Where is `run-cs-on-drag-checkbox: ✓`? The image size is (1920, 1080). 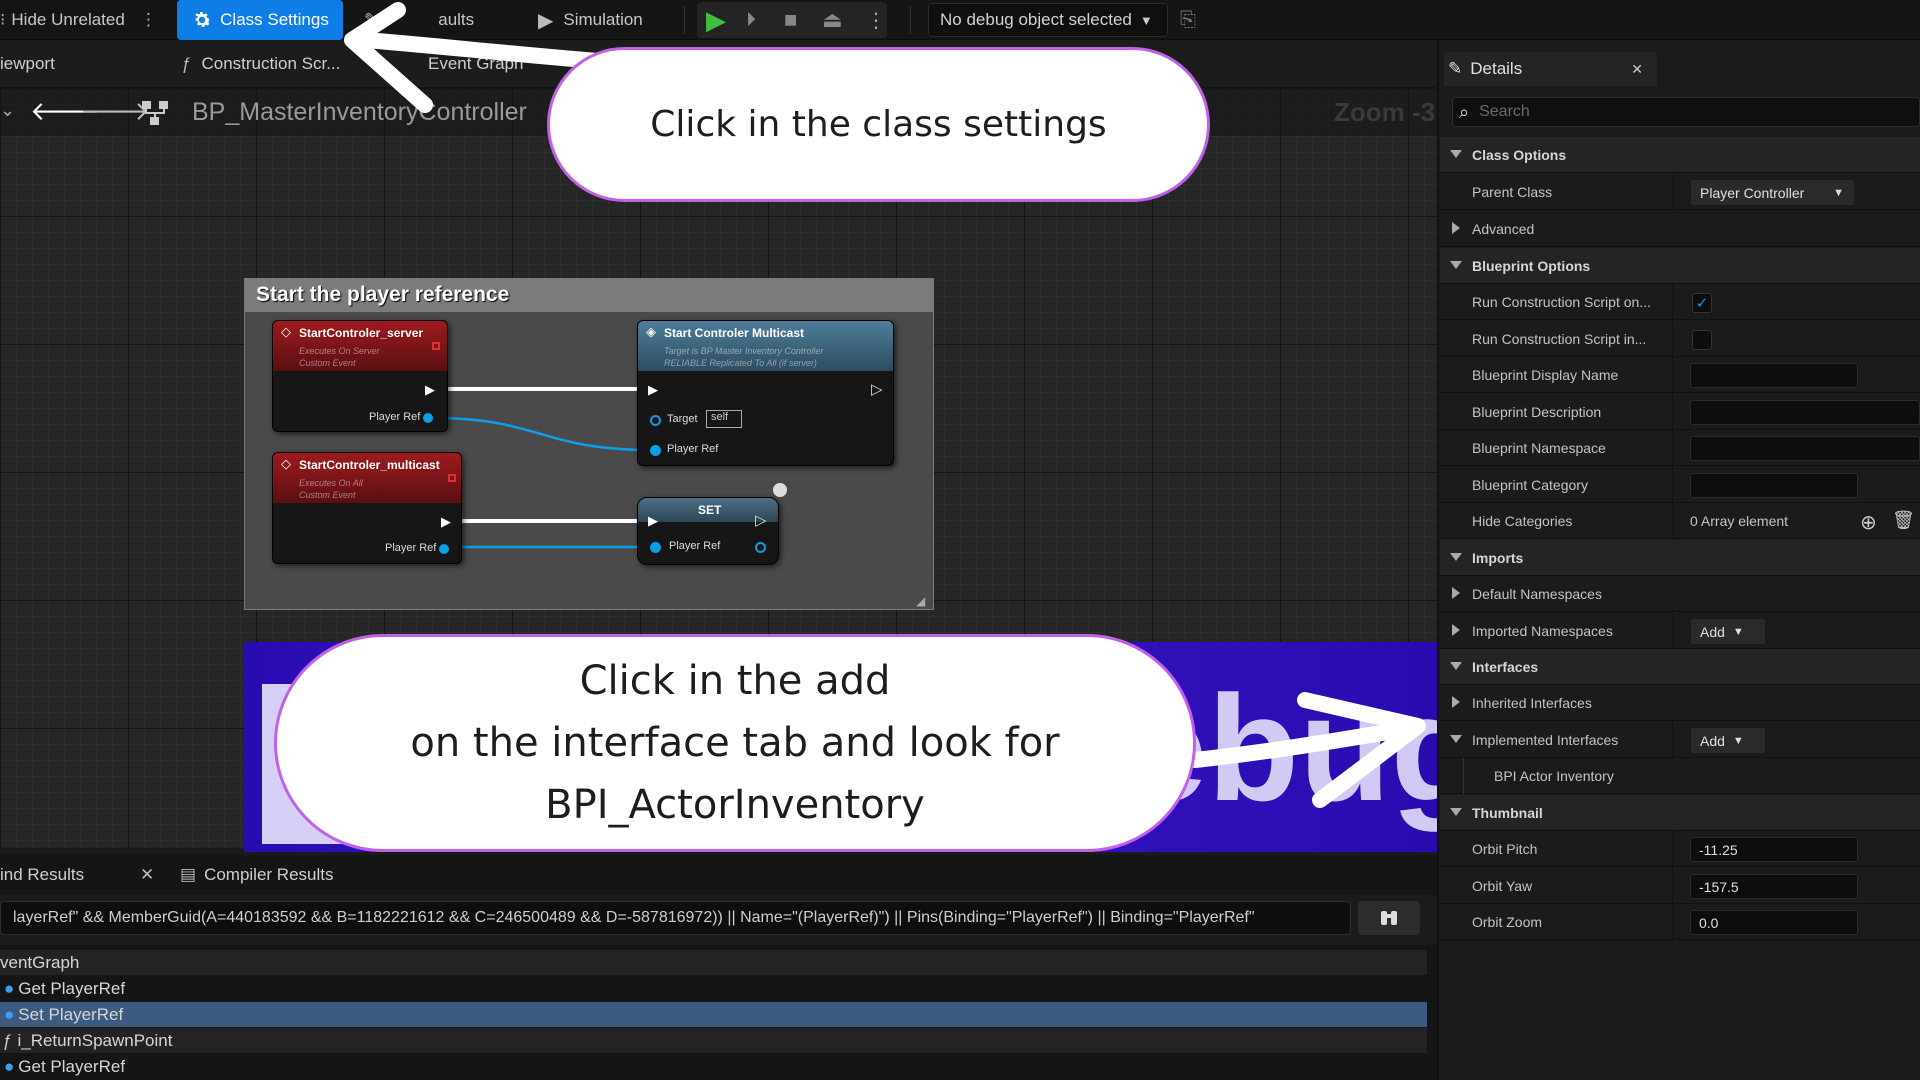 run-cs-on-drag-checkbox: ✓ is located at coordinates (1702, 303).